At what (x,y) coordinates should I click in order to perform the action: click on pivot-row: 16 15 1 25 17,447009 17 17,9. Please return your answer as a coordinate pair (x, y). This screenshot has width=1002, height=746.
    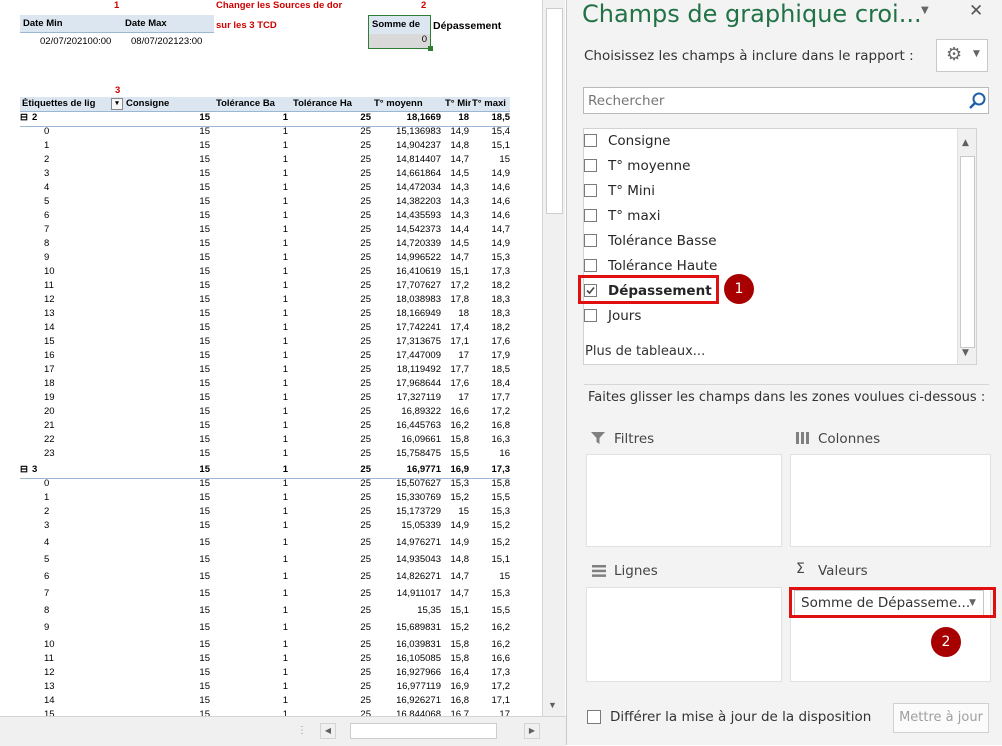
    Looking at the image, I should click on (265, 357).